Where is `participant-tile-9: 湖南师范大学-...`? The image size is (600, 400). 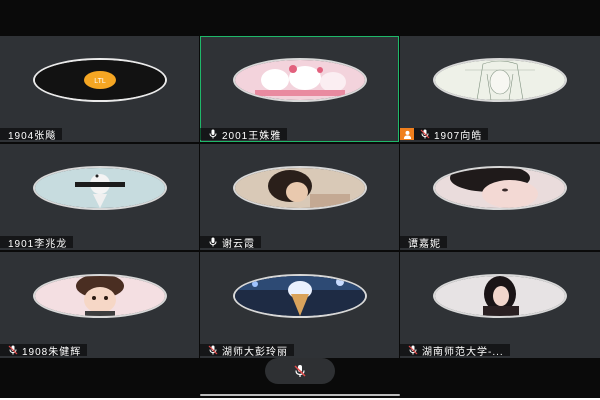
participant-tile-9: 湖南师范大学-... is located at coordinates (500, 305).